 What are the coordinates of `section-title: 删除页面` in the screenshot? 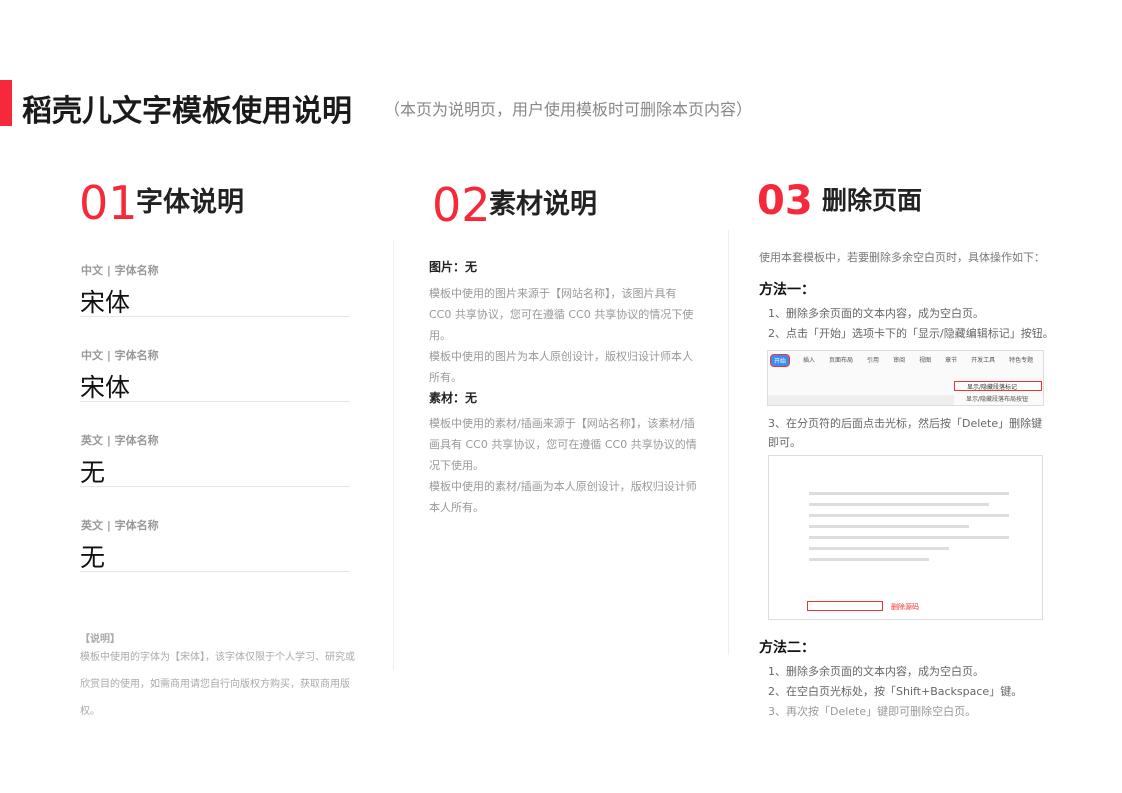 It's located at (872, 200).